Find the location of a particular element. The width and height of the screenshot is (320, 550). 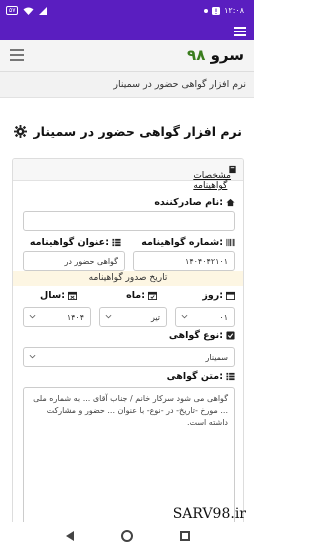

alert-icon is located at coordinates (216, 10).